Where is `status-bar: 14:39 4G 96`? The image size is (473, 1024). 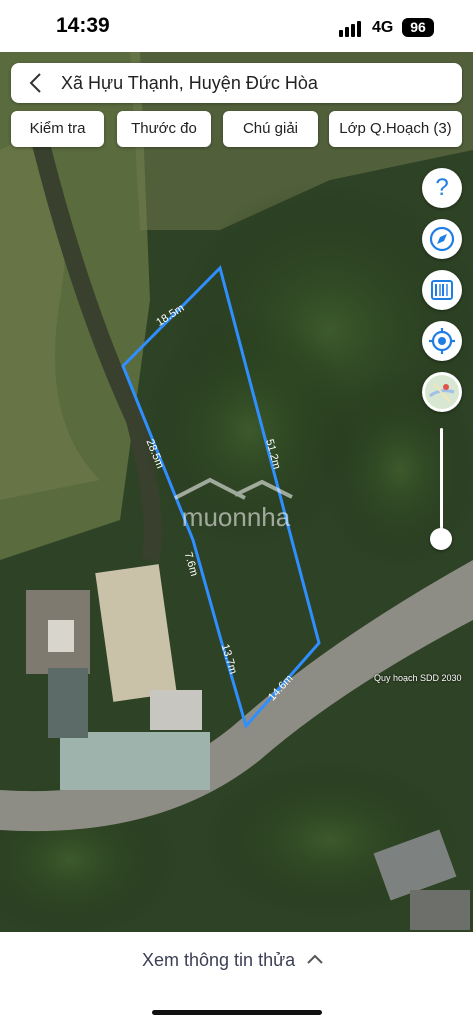 status-bar: 14:39 4G 96 is located at coordinates (236, 26).